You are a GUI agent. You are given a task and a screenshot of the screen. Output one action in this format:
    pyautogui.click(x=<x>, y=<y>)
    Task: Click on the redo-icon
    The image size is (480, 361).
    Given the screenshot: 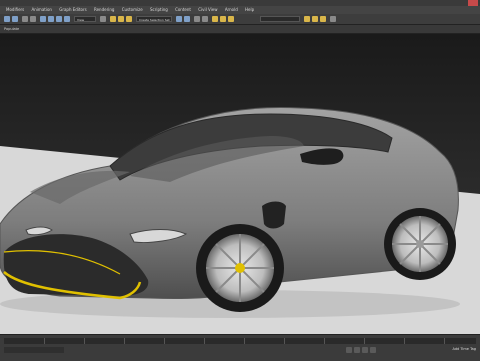 What is the action you would take?
    pyautogui.click(x=15, y=19)
    